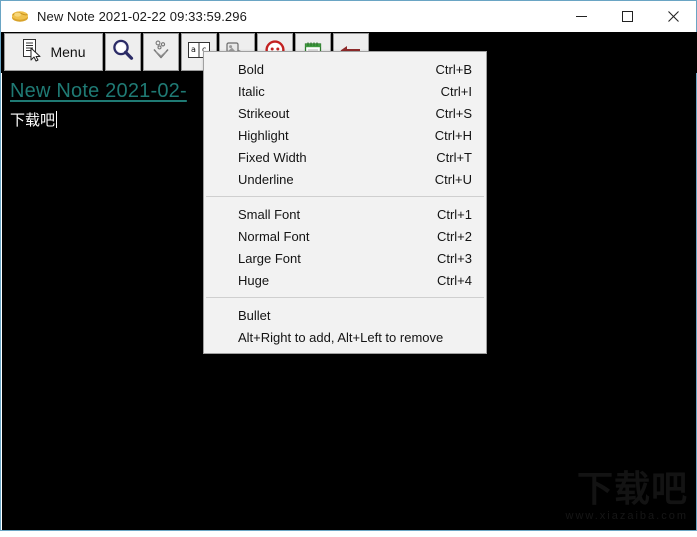  I want to click on svg-text: a, so click(193, 49).